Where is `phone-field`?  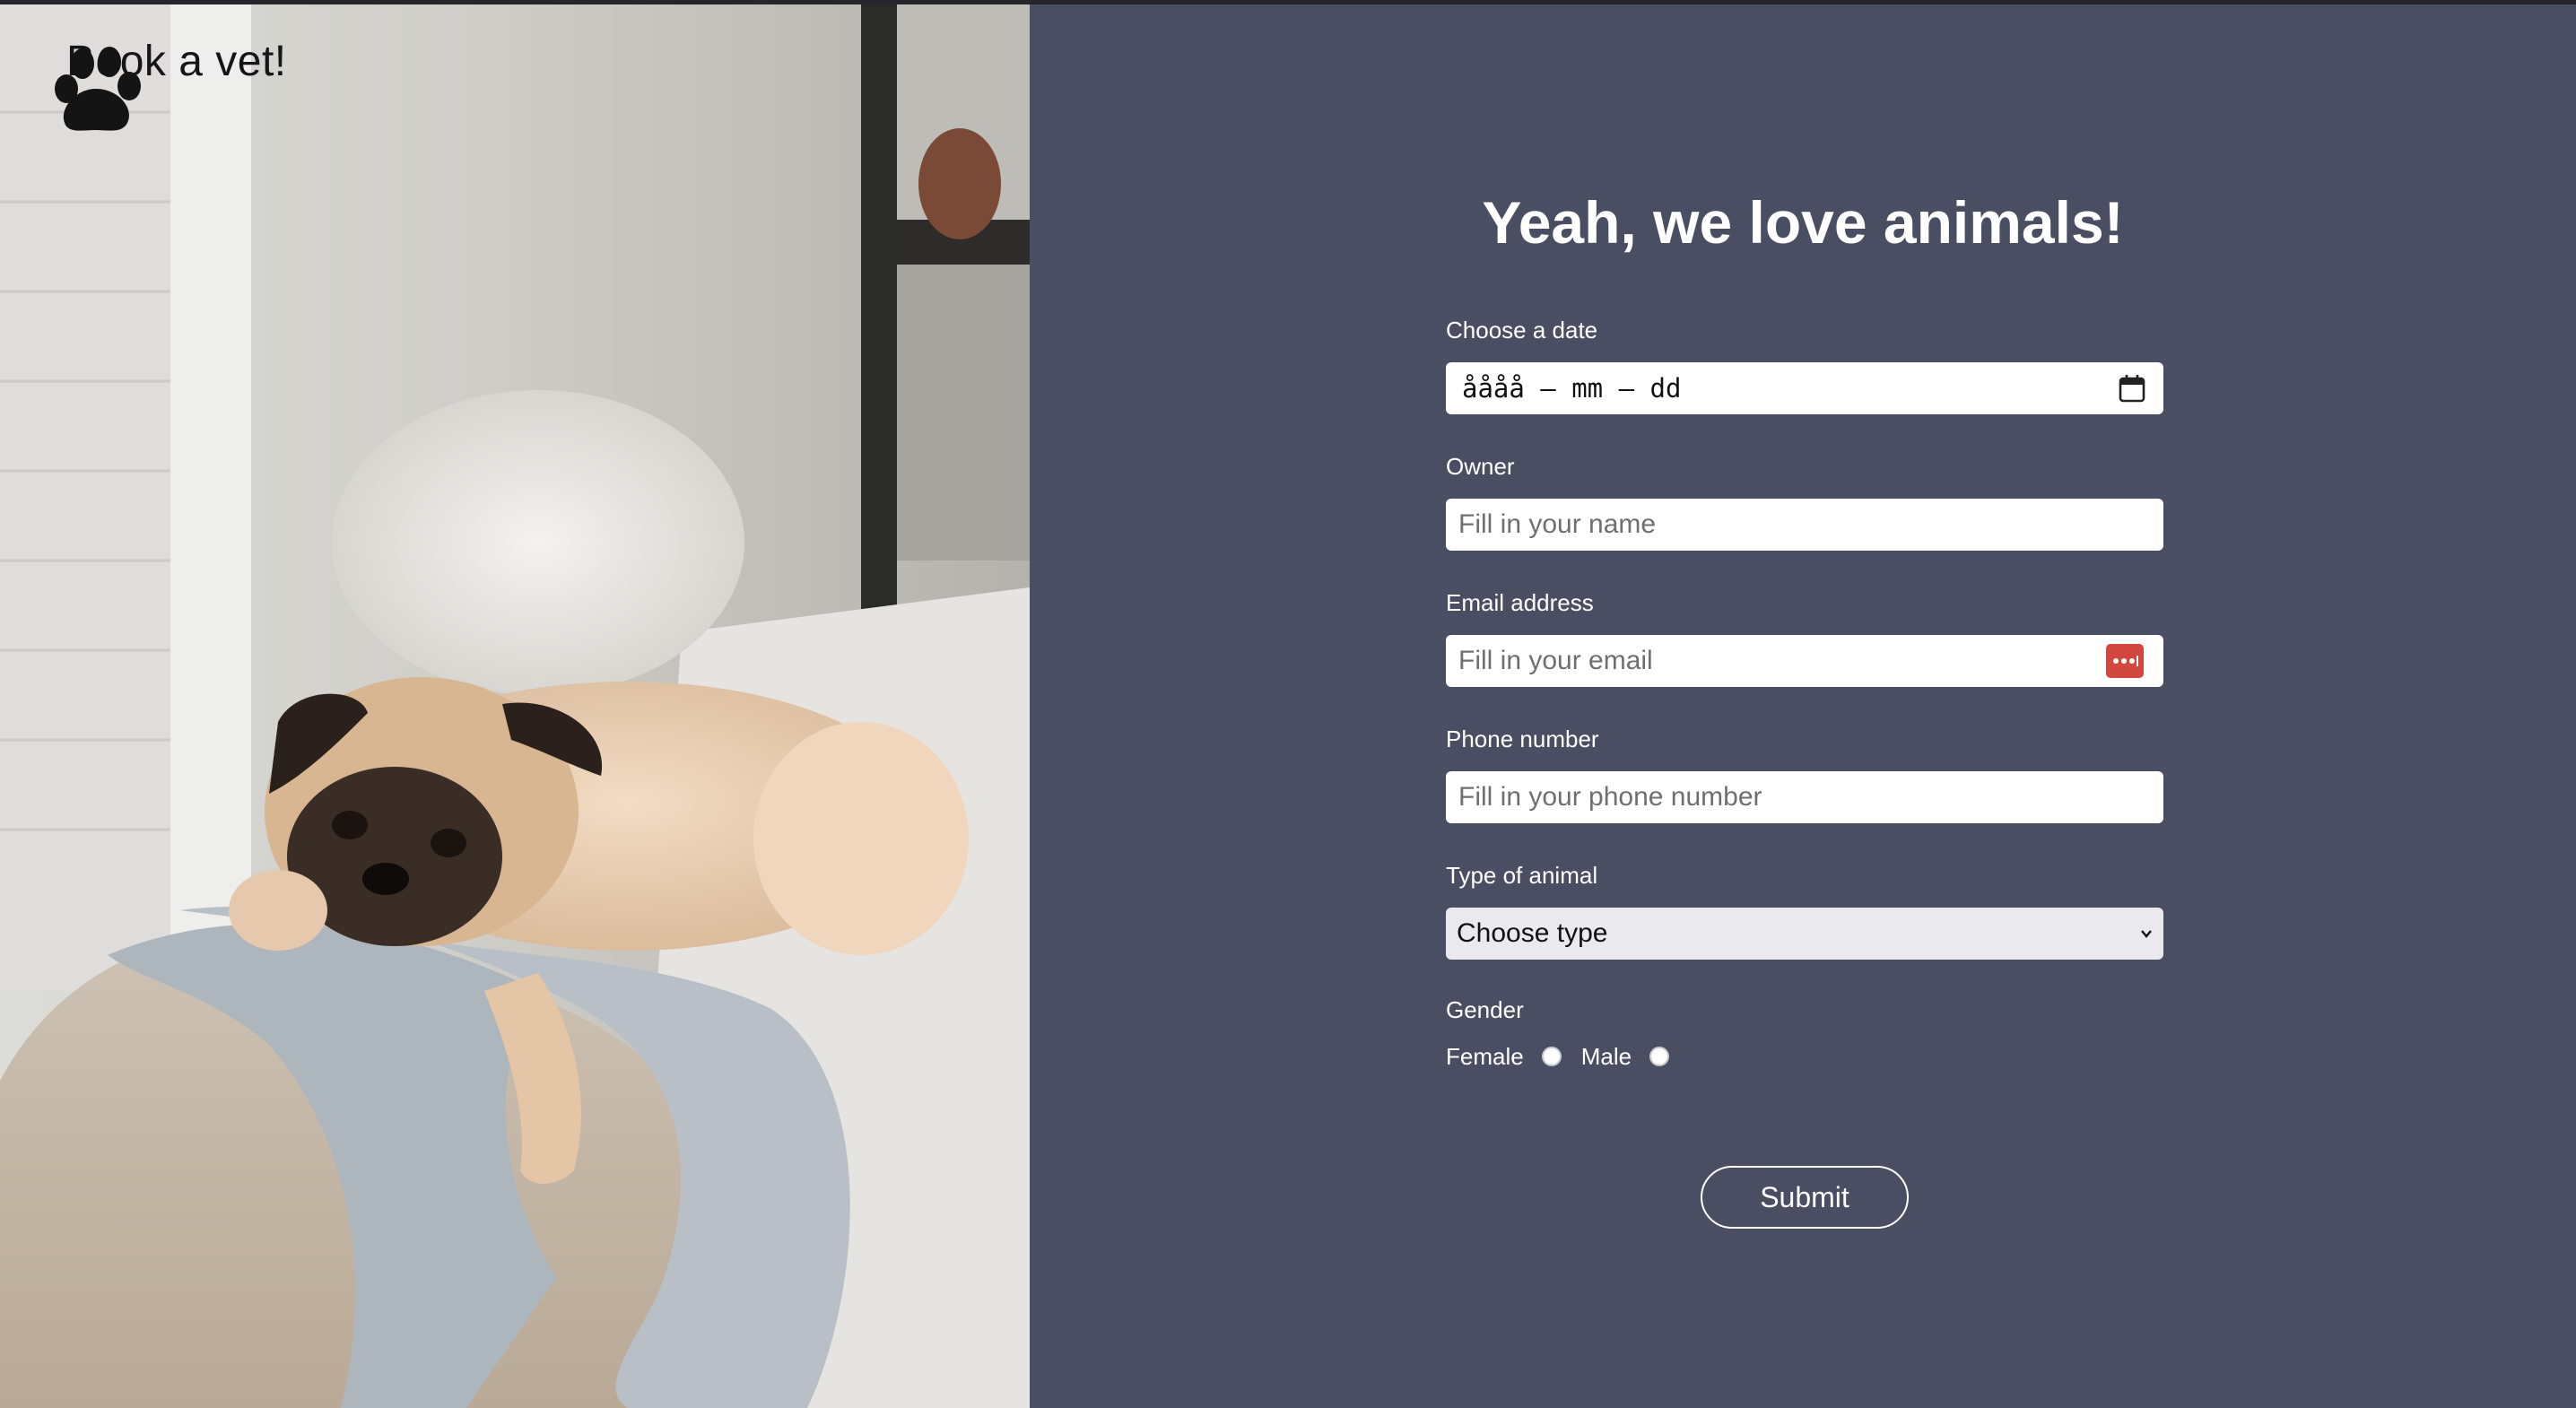
phone-field is located at coordinates (1804, 797).